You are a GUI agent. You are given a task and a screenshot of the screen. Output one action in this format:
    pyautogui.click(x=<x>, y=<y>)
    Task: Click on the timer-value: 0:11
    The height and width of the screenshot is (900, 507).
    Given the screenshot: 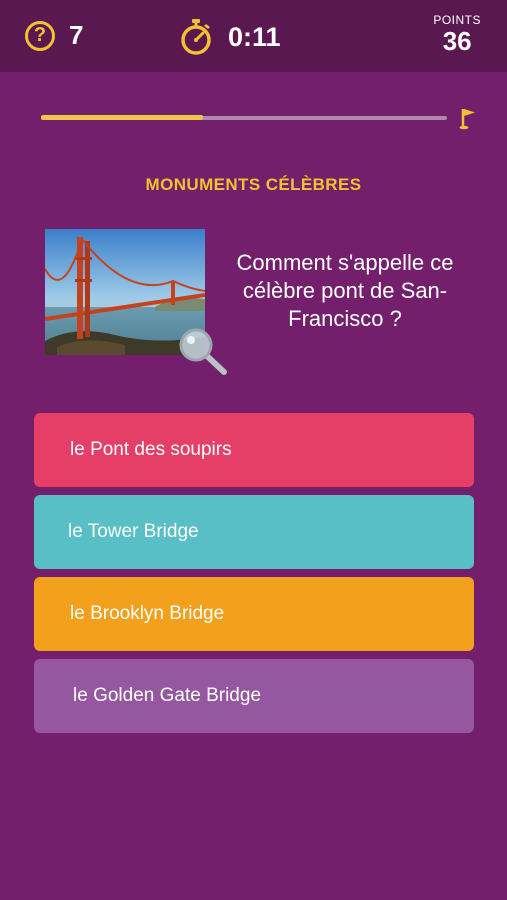 What is the action you would take?
    pyautogui.click(x=254, y=36)
    